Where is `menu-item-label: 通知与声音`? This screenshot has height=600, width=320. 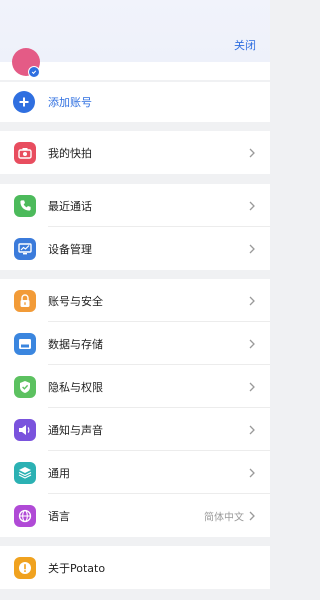 menu-item-label: 通知与声音 is located at coordinates (75, 430).